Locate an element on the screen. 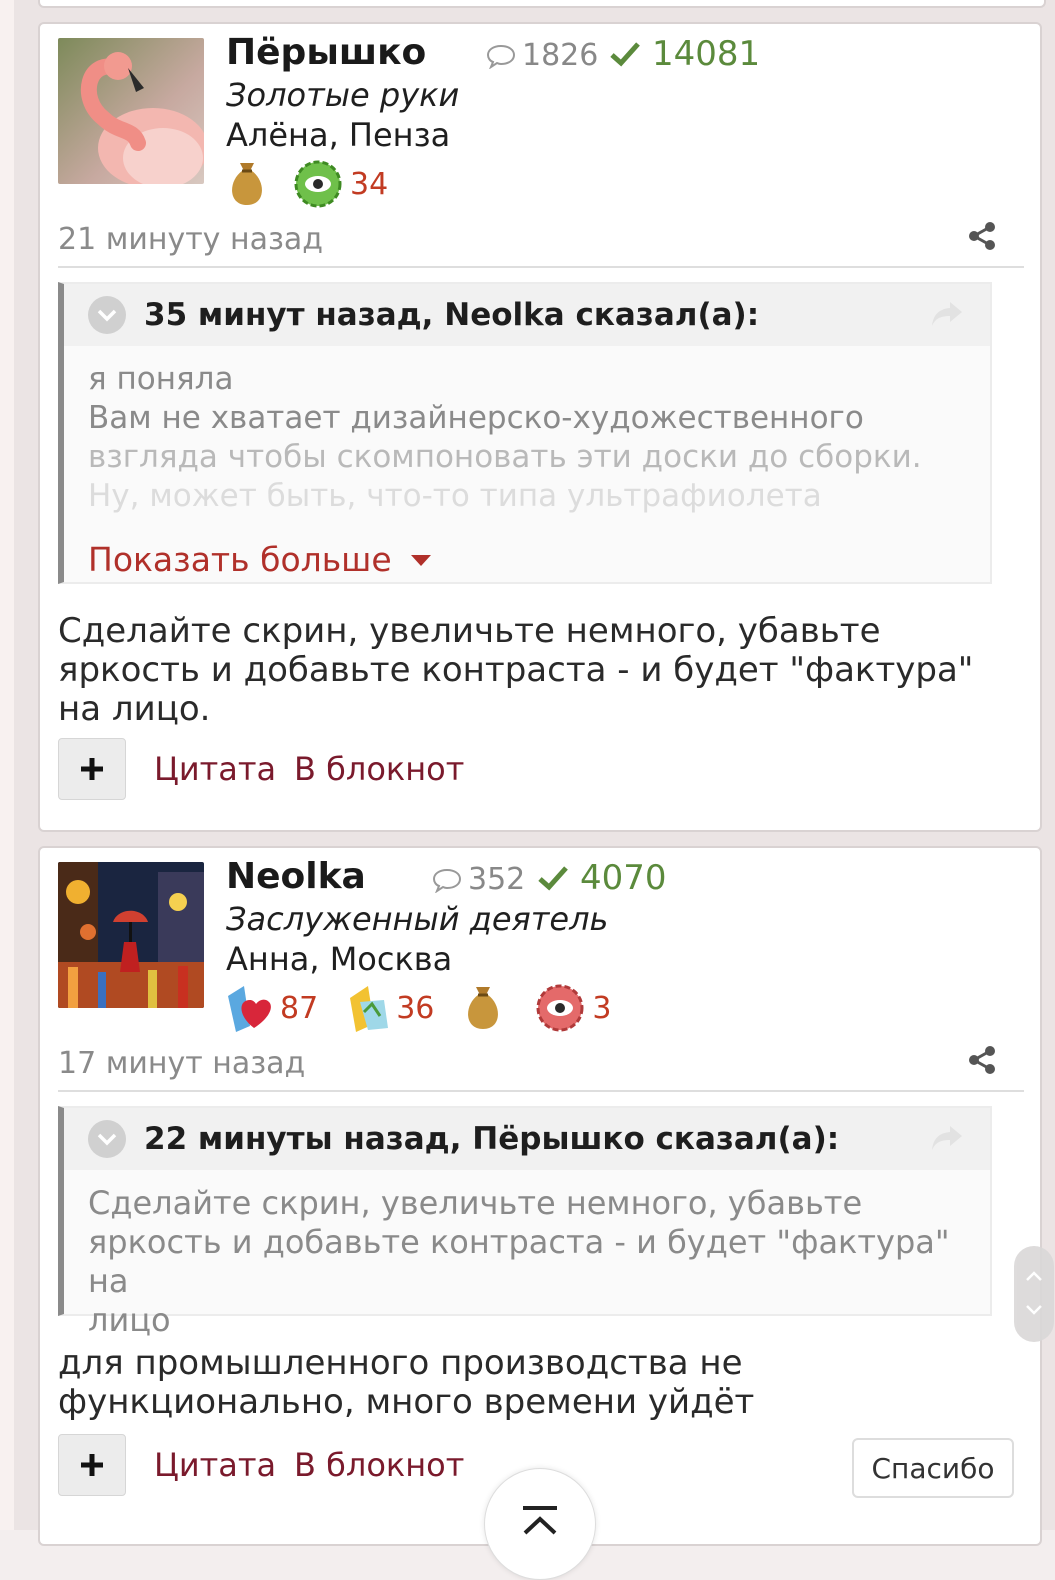  badge: 87 is located at coordinates (271, 1008).